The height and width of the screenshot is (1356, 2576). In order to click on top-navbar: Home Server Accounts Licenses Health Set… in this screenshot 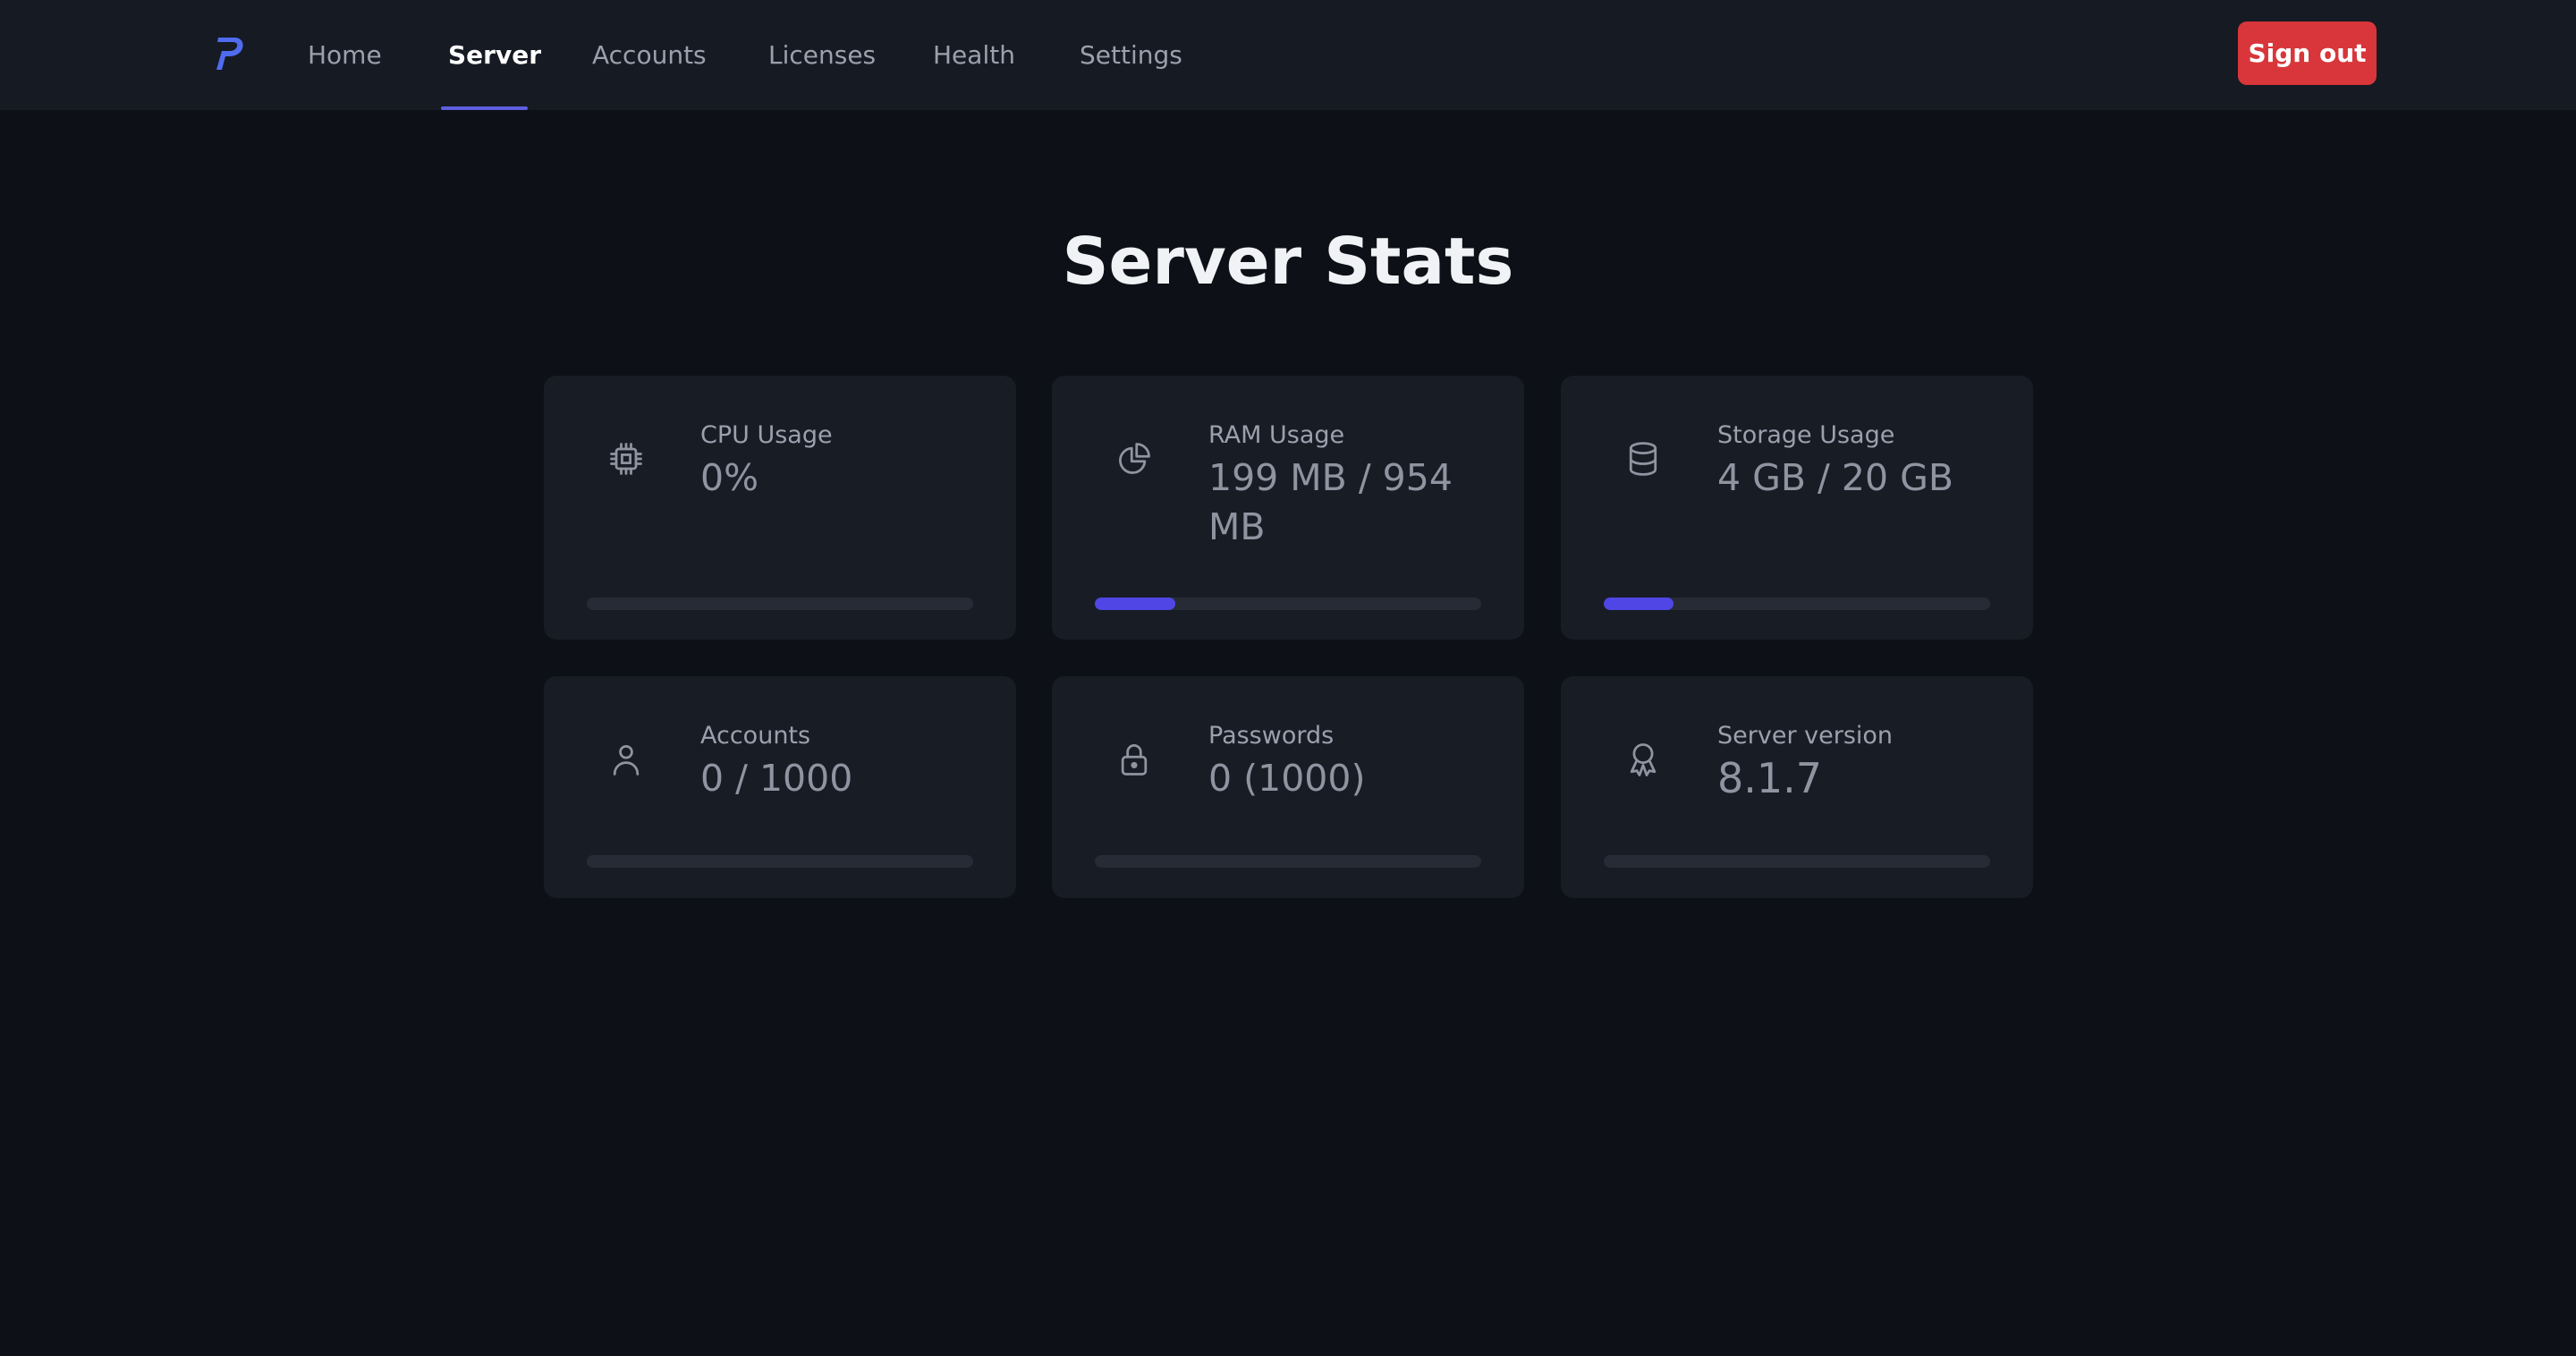, I will do `click(1288, 55)`.